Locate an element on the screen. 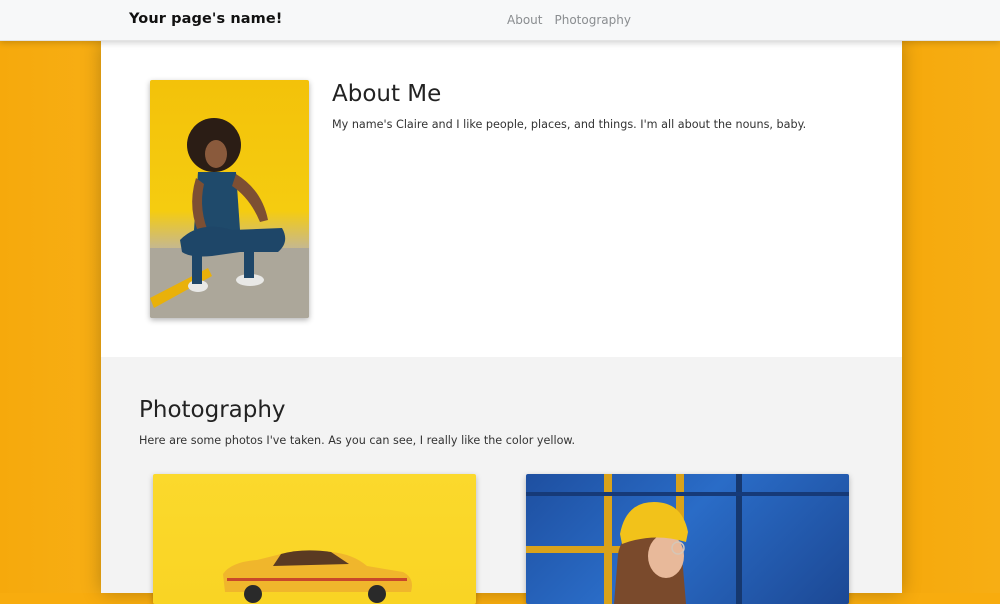 The image size is (1000, 604). nav-links: About Photography is located at coordinates (569, 20).